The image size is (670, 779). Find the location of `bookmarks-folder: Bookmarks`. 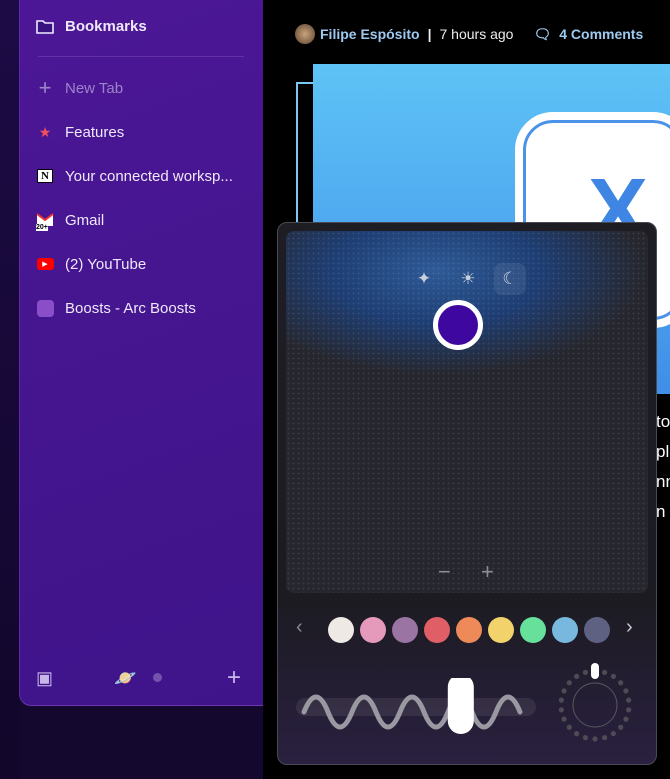

bookmarks-folder: Bookmarks is located at coordinates (91, 26).